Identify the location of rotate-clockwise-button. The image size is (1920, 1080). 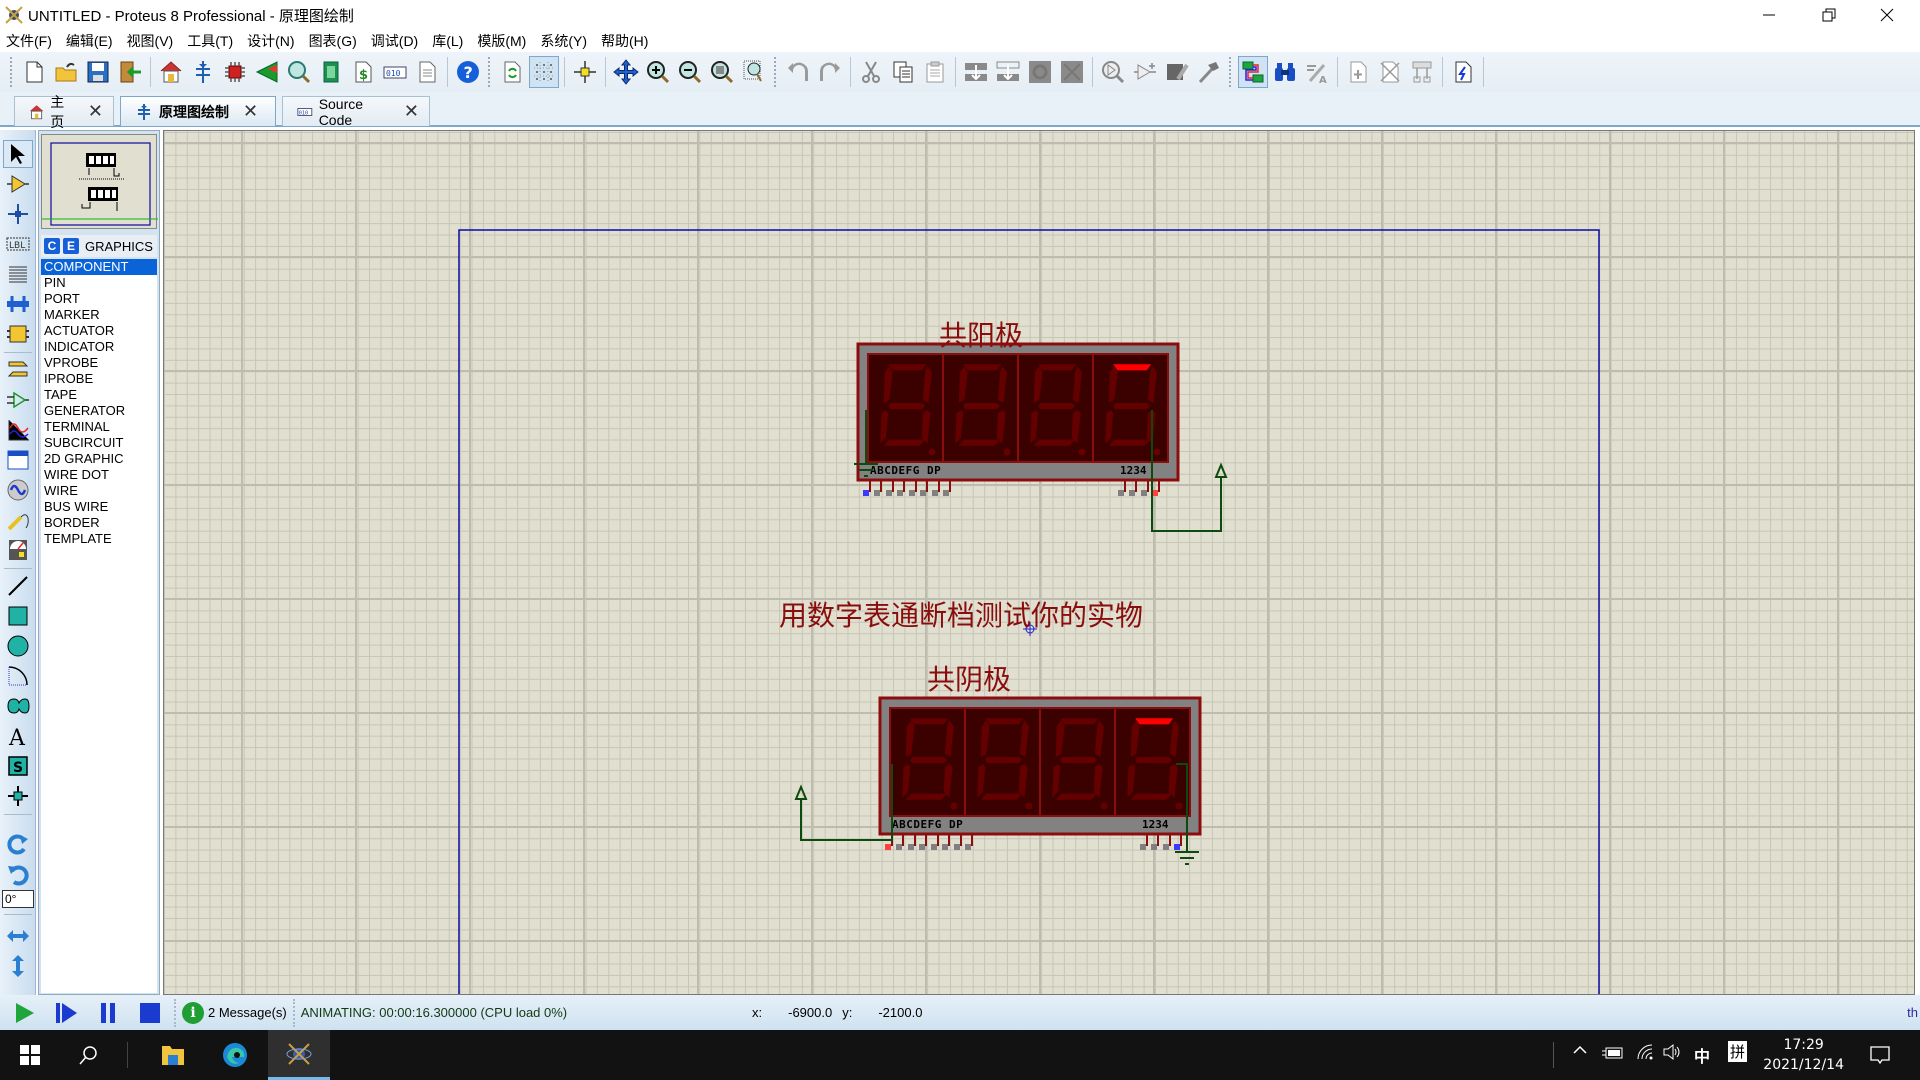
(18, 844).